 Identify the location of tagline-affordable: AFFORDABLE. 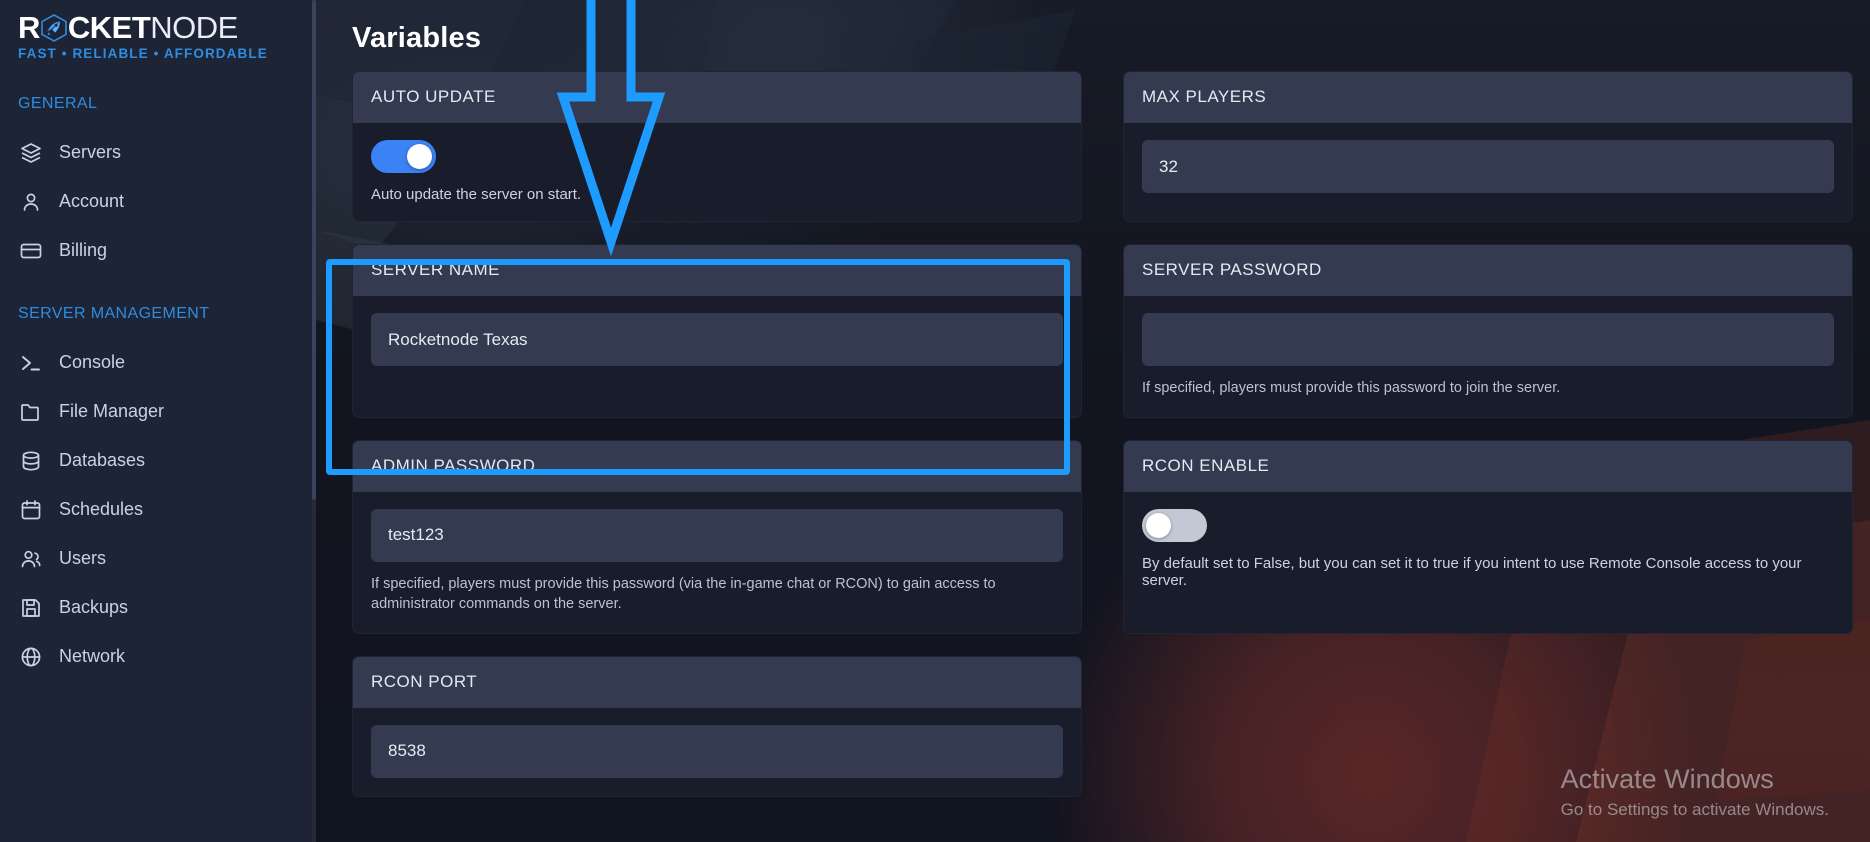
(215, 53).